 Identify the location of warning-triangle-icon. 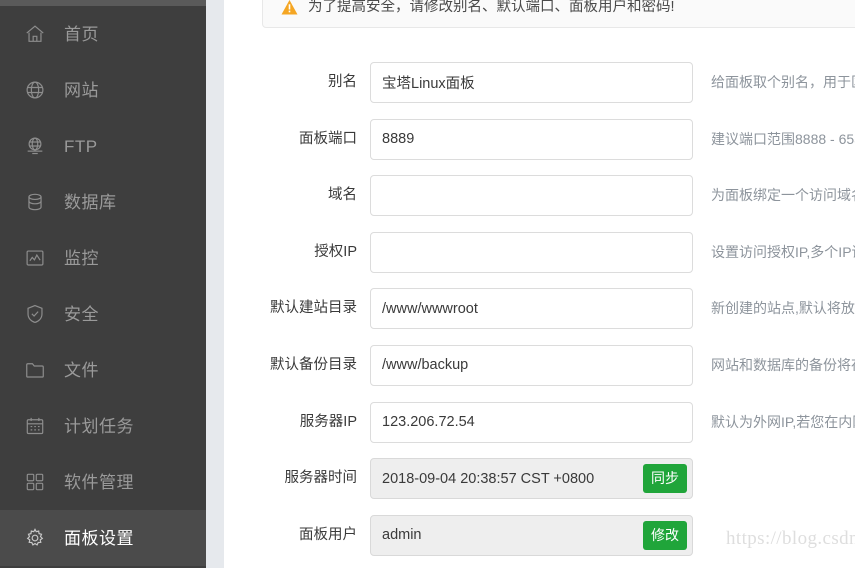
(289, 8).